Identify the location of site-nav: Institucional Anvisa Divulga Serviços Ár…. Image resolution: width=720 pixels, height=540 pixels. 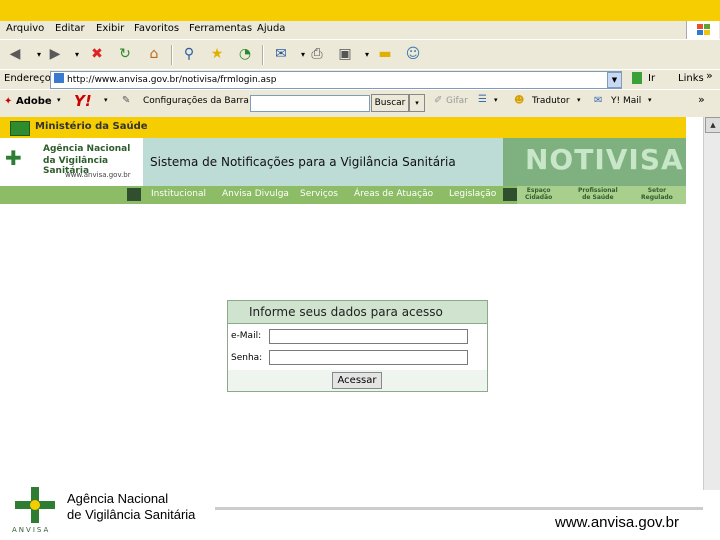
(343, 195).